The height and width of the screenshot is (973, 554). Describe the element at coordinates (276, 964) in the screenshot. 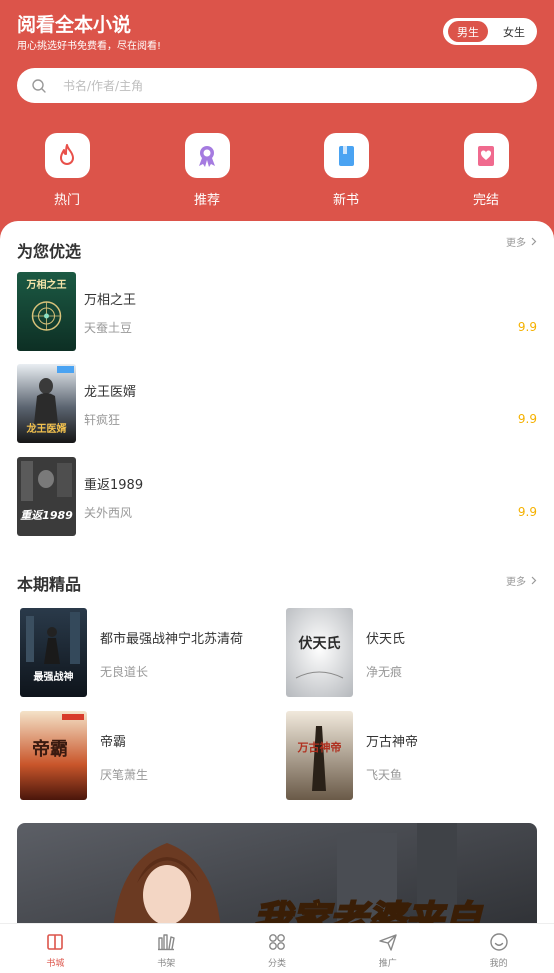

I see `tab-label: 分类` at that location.